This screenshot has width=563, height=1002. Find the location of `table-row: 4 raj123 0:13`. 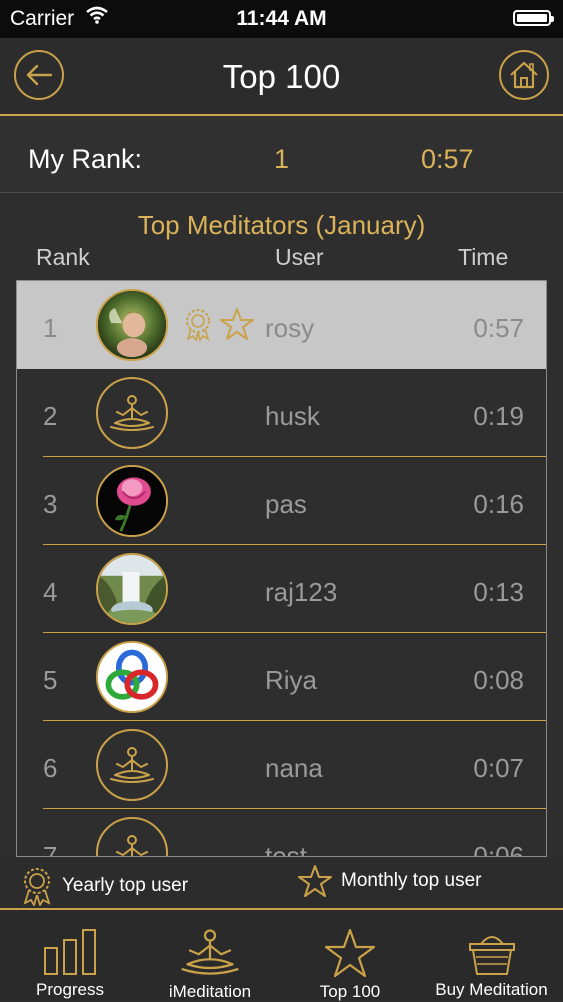

table-row: 4 raj123 0:13 is located at coordinates (281, 589).